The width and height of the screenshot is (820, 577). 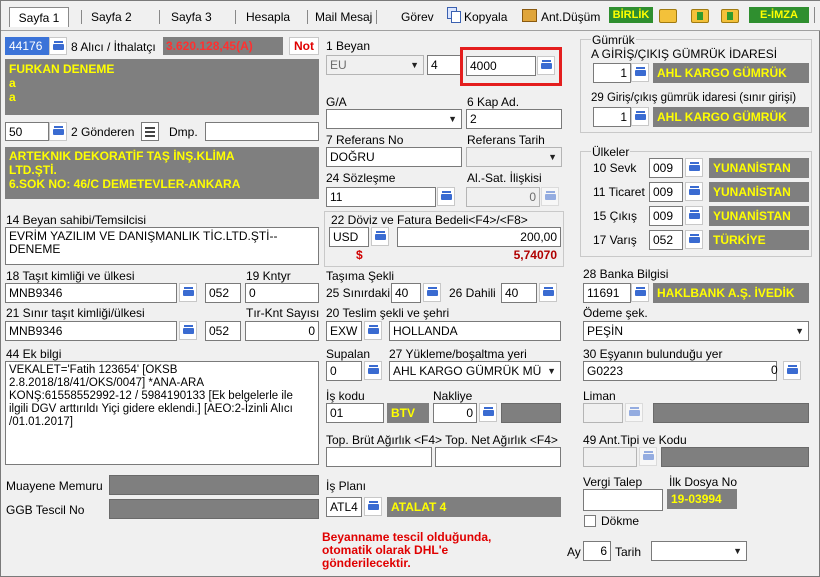 I want to click on is-kodu-field: 01, so click(x=355, y=413).